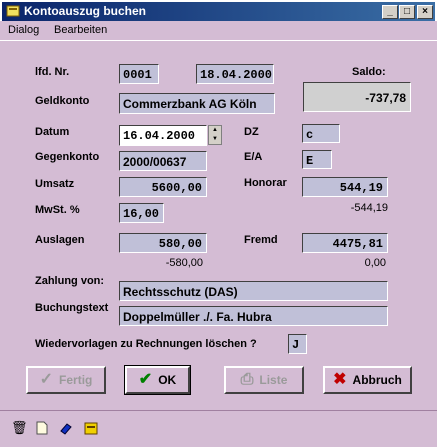  Describe the element at coordinates (367, 380) in the screenshot. I see `abbruch-button: ✖ Abbruch` at that location.